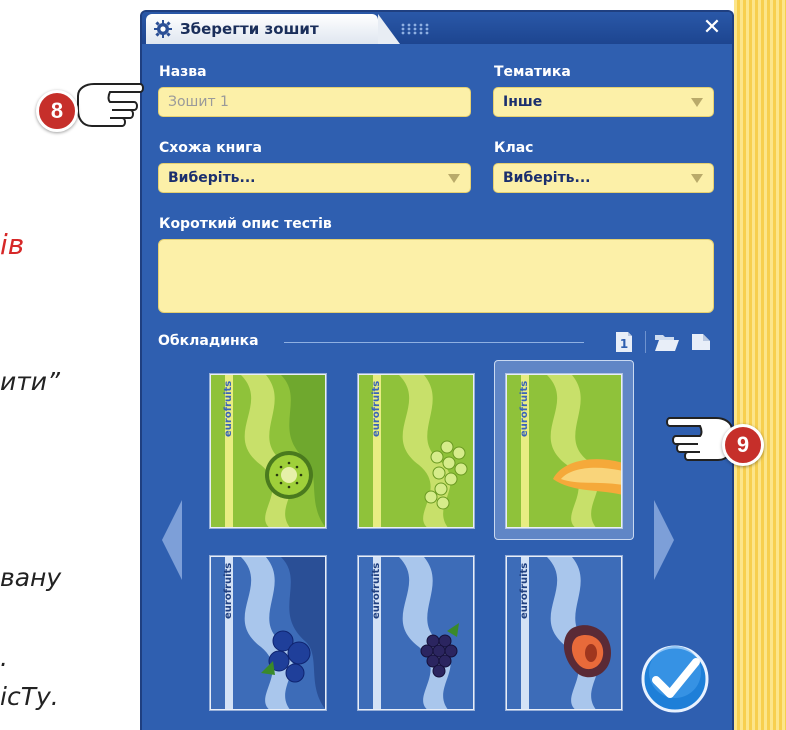  I want to click on name-field: Зошит 1, so click(314, 102).